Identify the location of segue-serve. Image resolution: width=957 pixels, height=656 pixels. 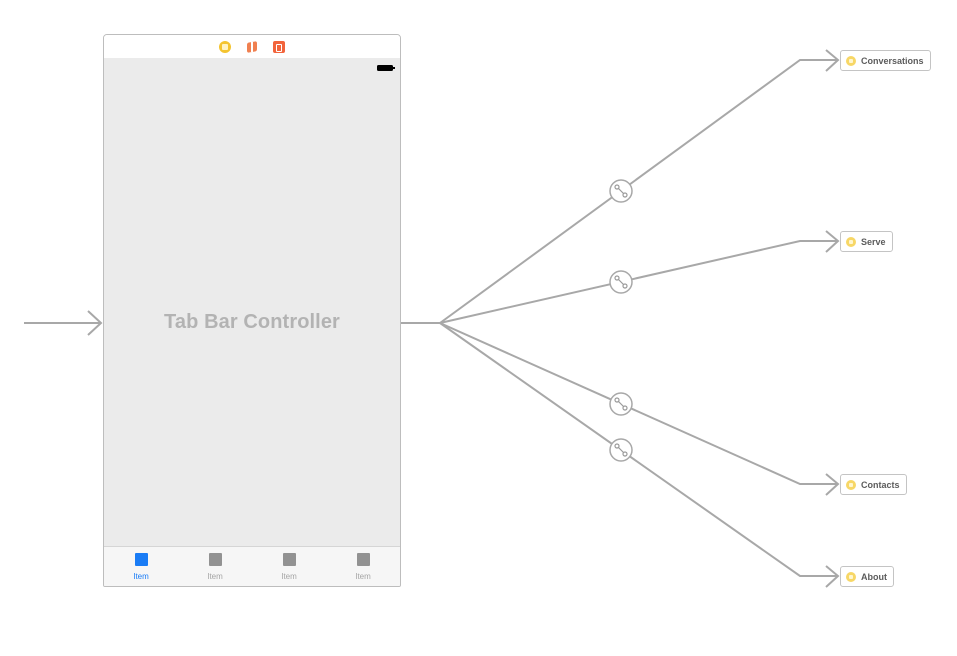
(639, 277).